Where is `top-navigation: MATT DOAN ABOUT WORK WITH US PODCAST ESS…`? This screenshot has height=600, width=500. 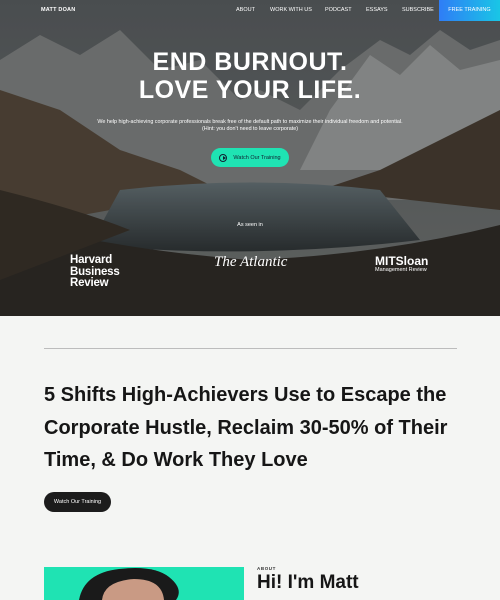 top-navigation: MATT DOAN ABOUT WORK WITH US PODCAST ESS… is located at coordinates (250, 10).